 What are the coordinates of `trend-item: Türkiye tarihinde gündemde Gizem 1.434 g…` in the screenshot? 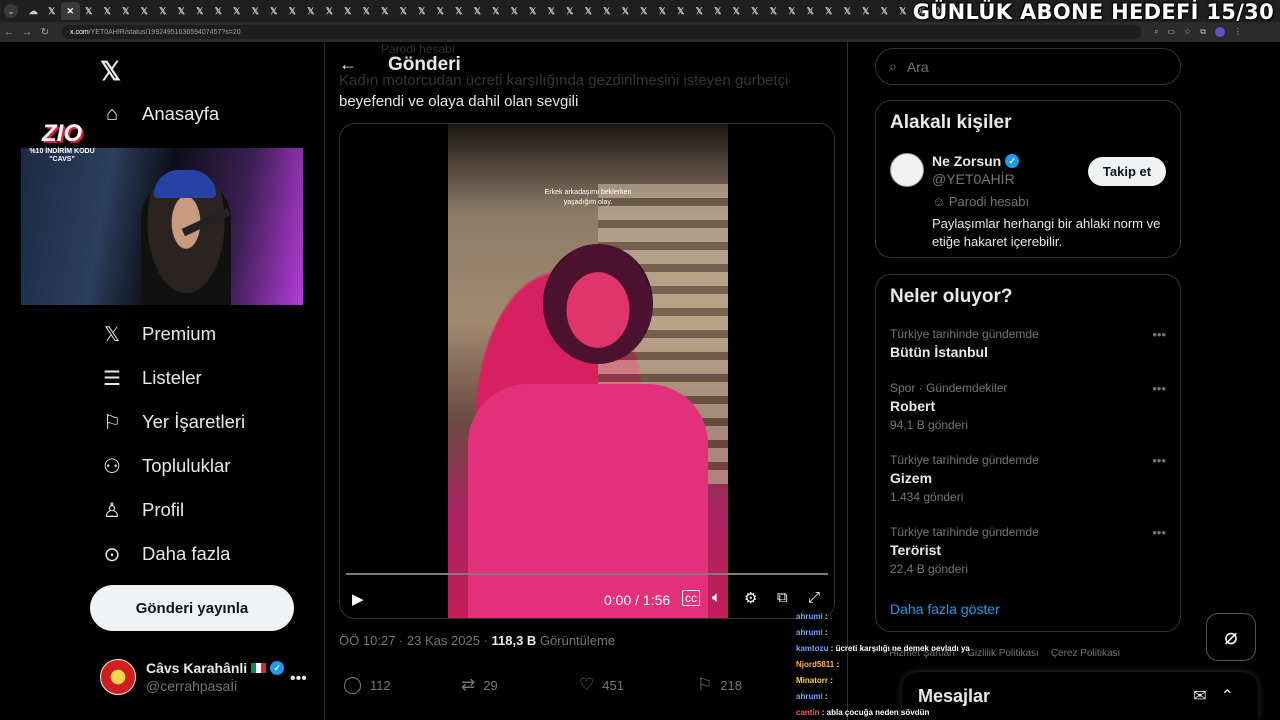 It's located at (964, 478).